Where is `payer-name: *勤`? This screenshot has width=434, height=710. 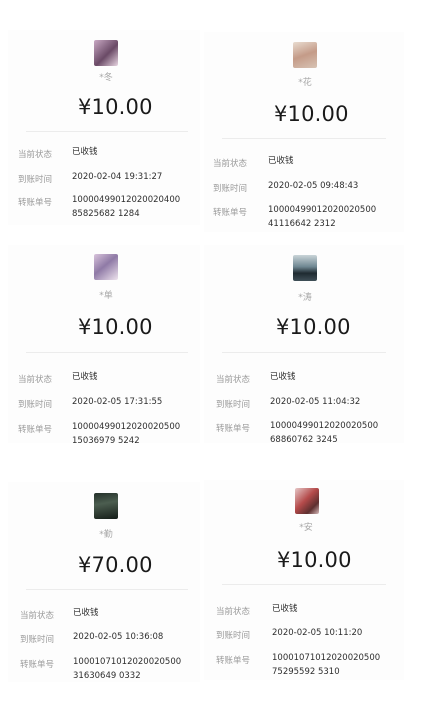
payer-name: *勤 is located at coordinates (106, 535).